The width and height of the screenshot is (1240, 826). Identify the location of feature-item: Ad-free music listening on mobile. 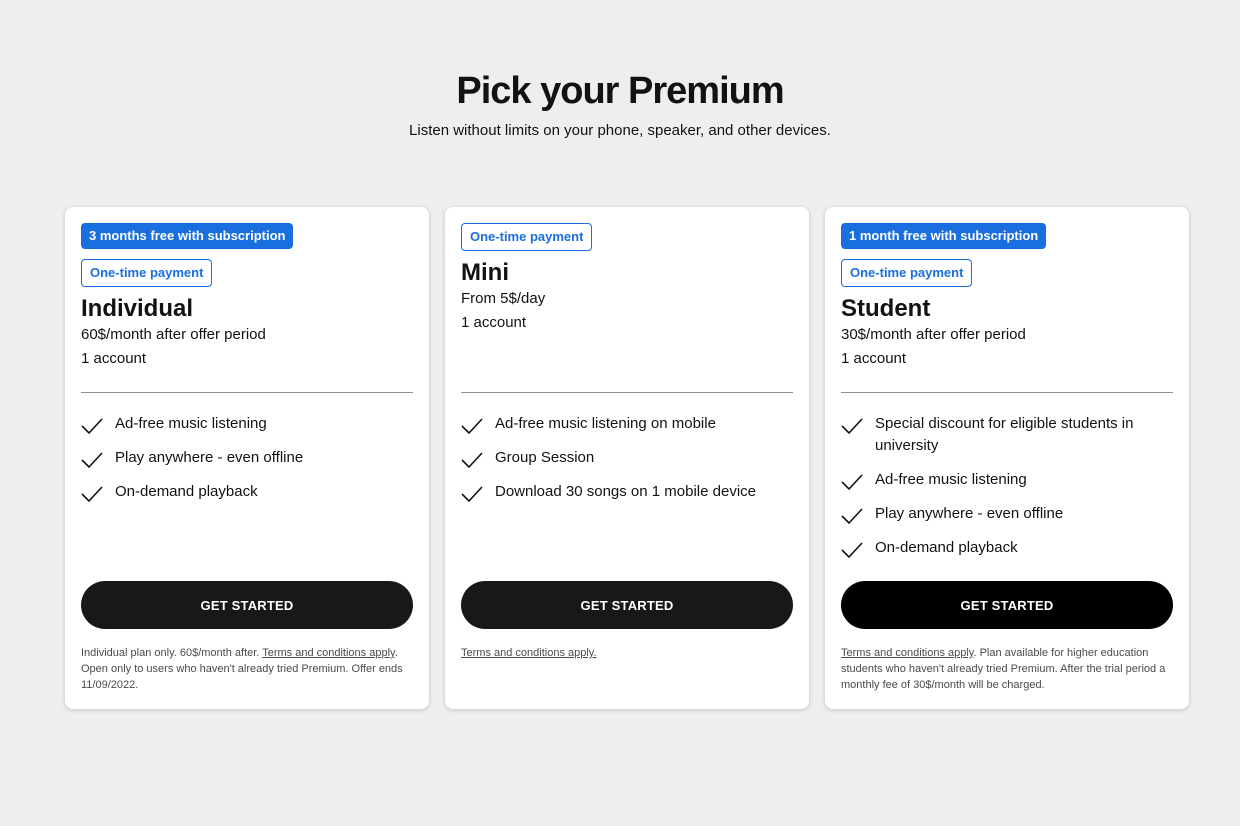
(627, 424).